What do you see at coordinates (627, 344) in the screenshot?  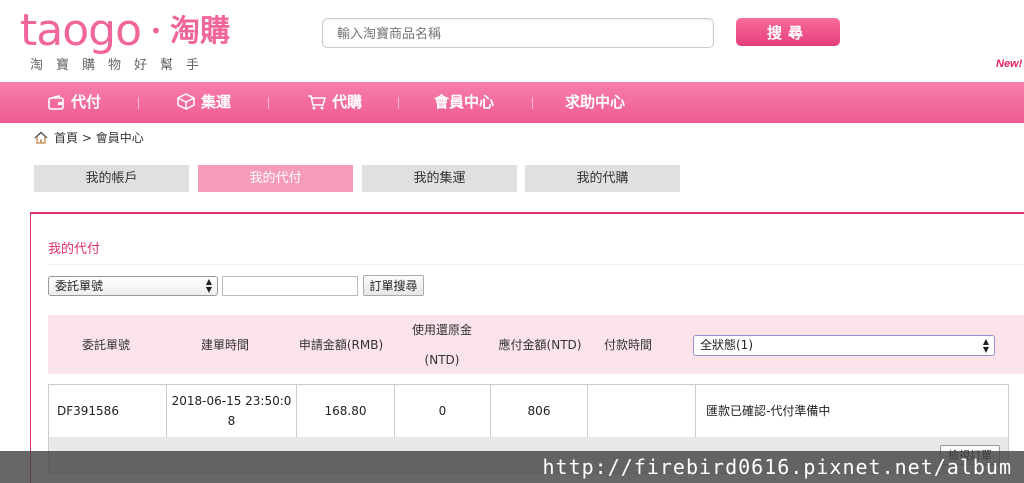 I see `header-paid-time: 付款時間` at bounding box center [627, 344].